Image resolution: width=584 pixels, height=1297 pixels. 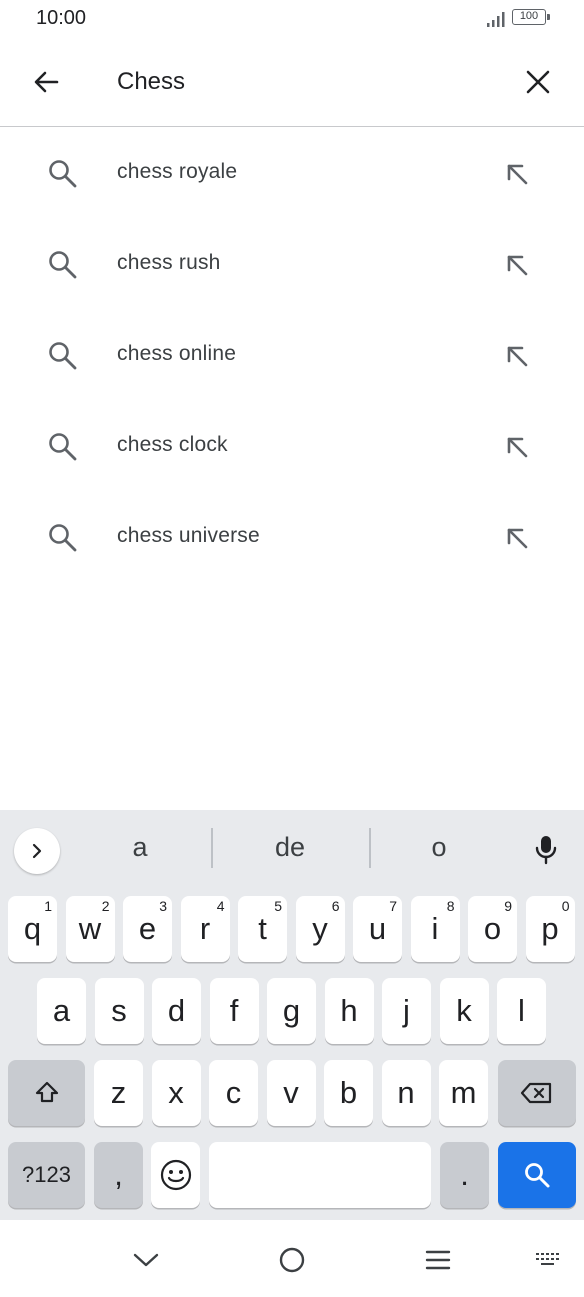 I want to click on battery-level: 100, so click(x=529, y=16).